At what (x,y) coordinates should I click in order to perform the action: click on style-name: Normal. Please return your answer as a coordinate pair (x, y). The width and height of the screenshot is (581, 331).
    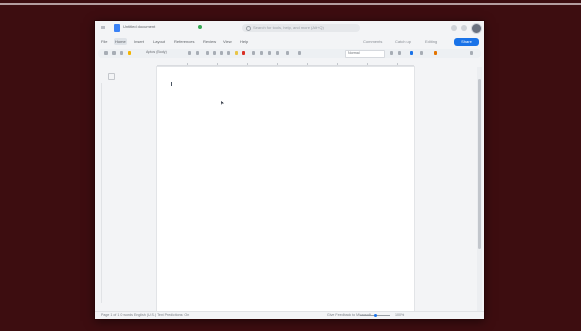
    Looking at the image, I should click on (354, 53).